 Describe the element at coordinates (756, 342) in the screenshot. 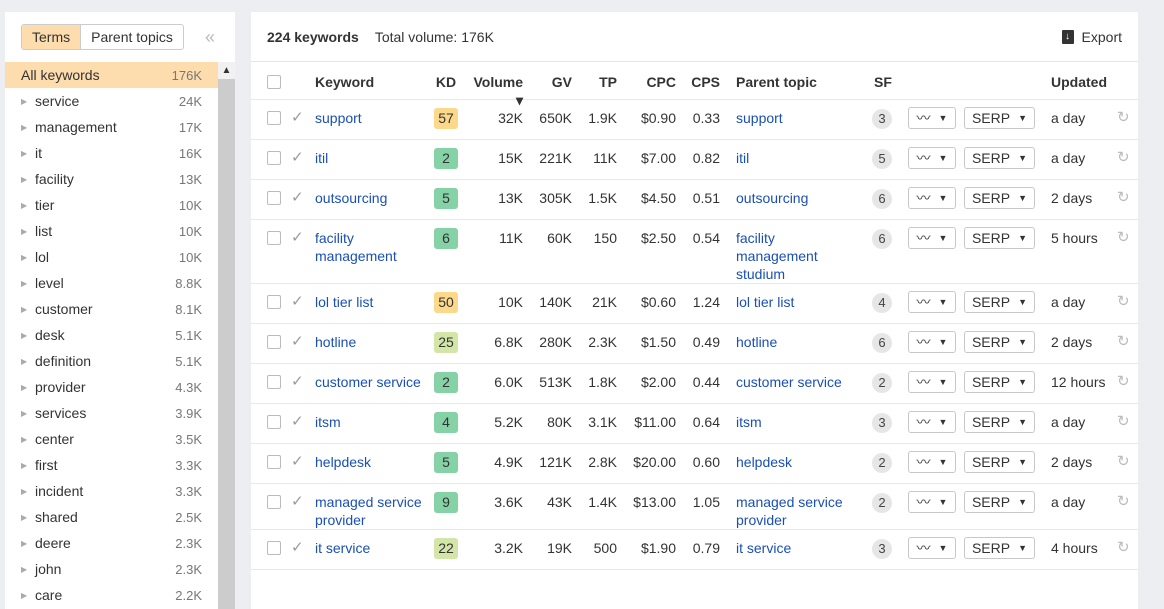

I see `parent-topic-link: hotline` at that location.